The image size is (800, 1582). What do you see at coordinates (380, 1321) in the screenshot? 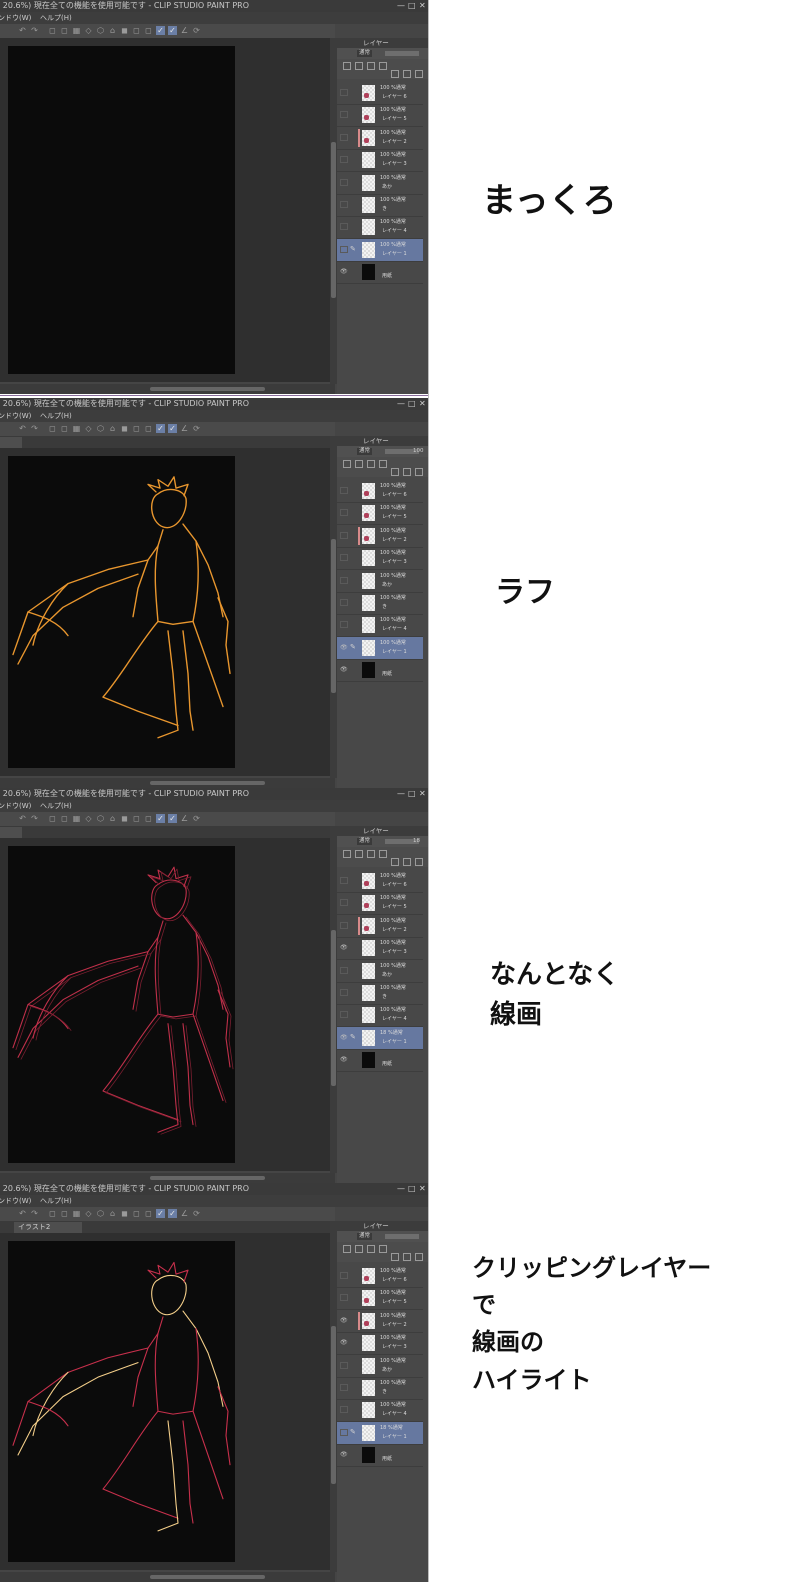
I see `layer-row: 👁 100 %通常 レイヤー 2` at bounding box center [380, 1321].